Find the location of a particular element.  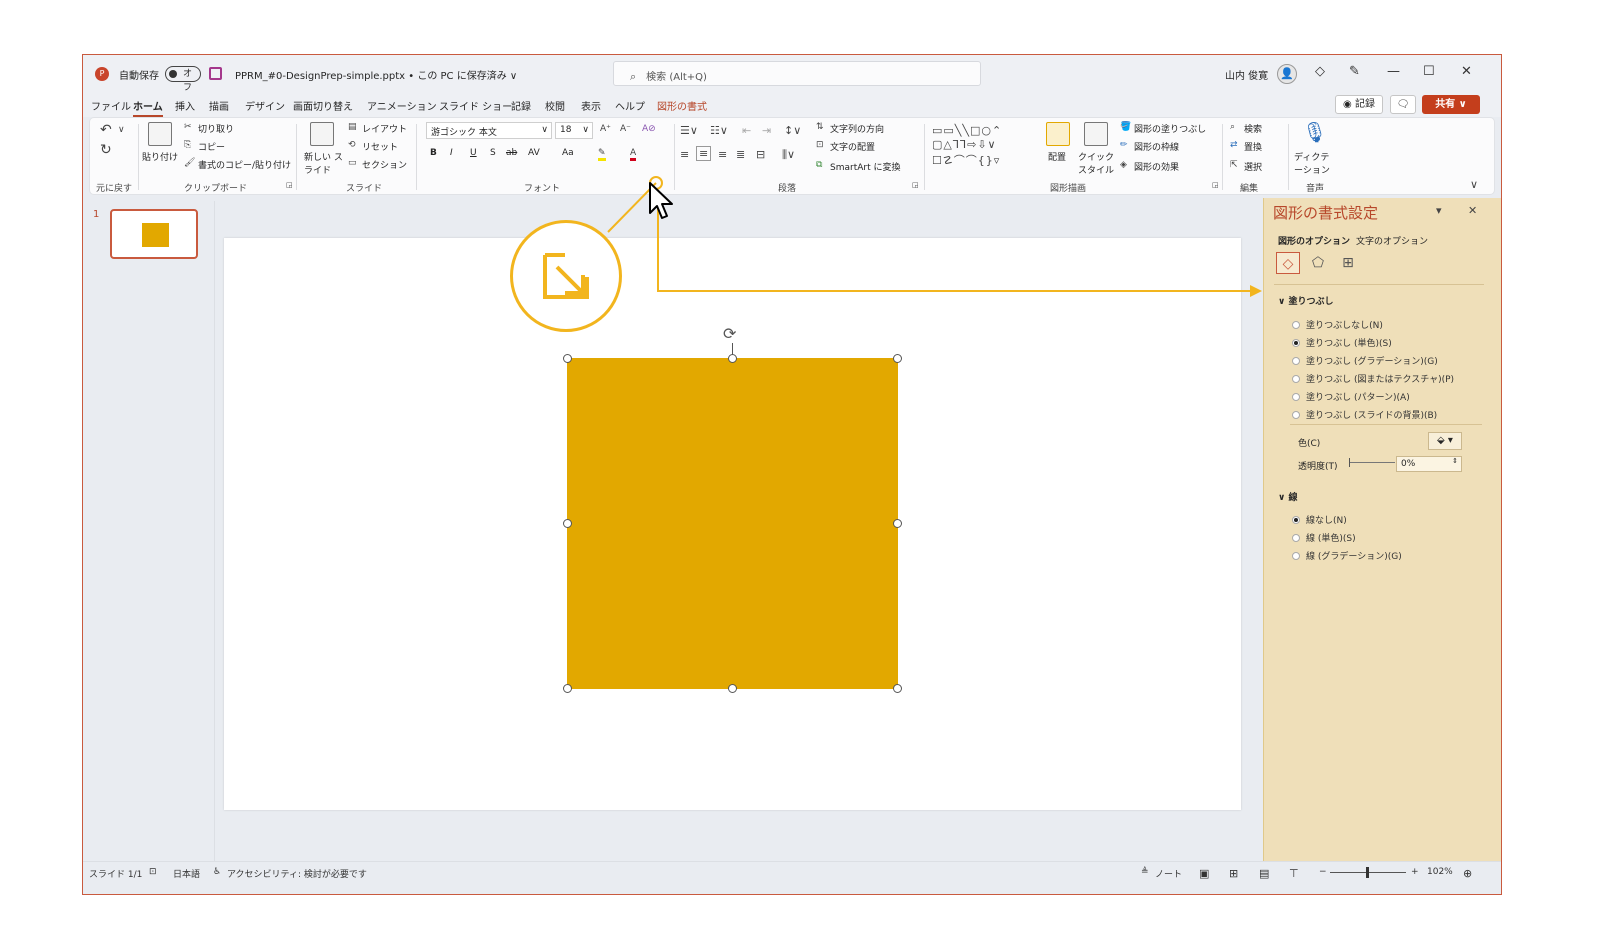

diamond-icon: ◇ is located at coordinates (1320, 71).